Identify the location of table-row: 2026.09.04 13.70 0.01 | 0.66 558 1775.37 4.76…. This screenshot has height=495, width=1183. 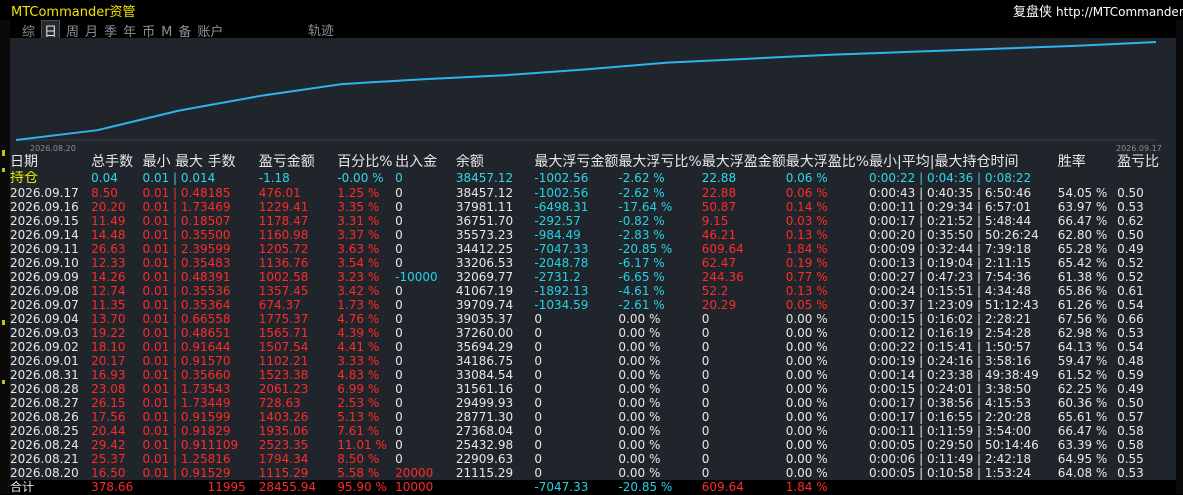
(593, 319).